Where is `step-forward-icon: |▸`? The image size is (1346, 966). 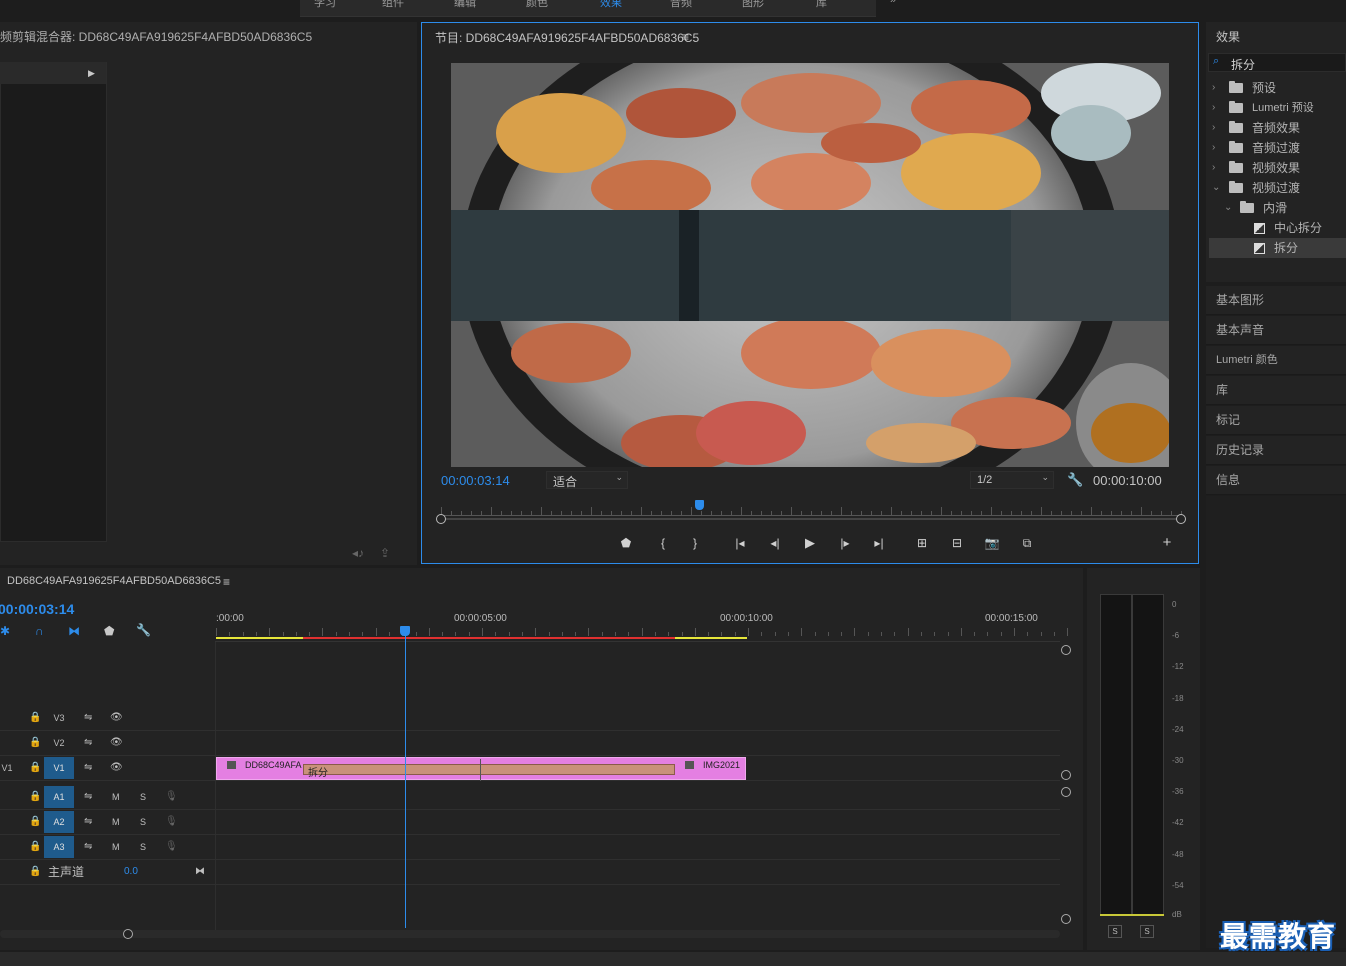 step-forward-icon: |▸ is located at coordinates (845, 543).